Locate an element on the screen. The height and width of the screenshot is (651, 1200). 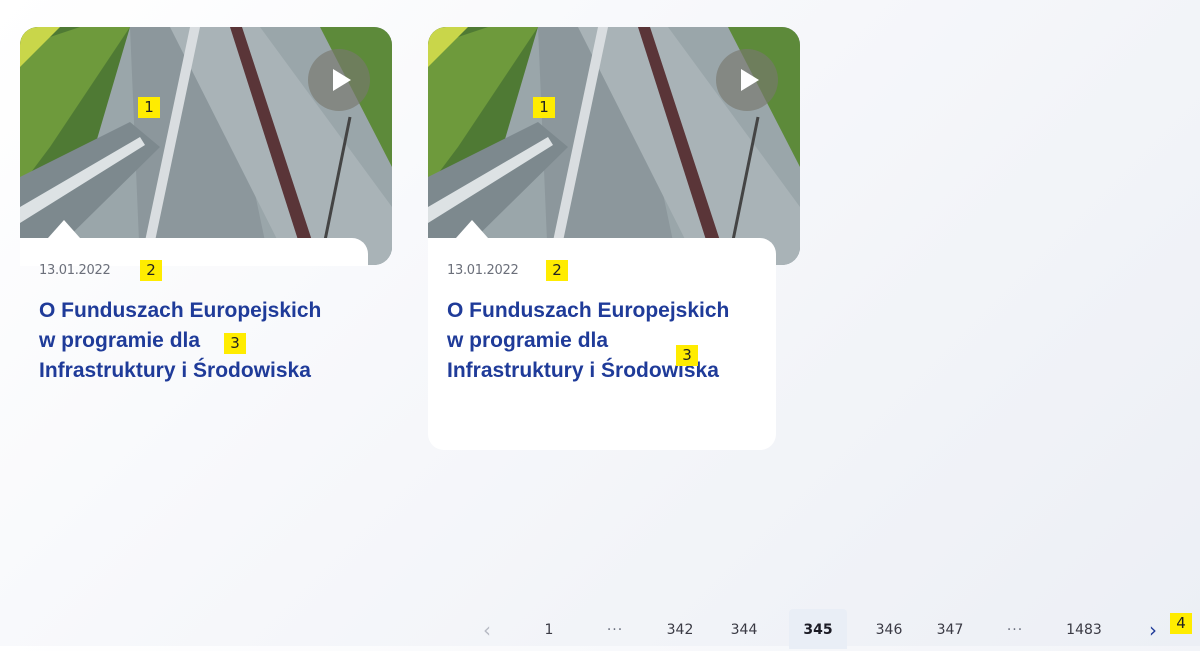
annotation-marker: 4 is located at coordinates (1181, 623).